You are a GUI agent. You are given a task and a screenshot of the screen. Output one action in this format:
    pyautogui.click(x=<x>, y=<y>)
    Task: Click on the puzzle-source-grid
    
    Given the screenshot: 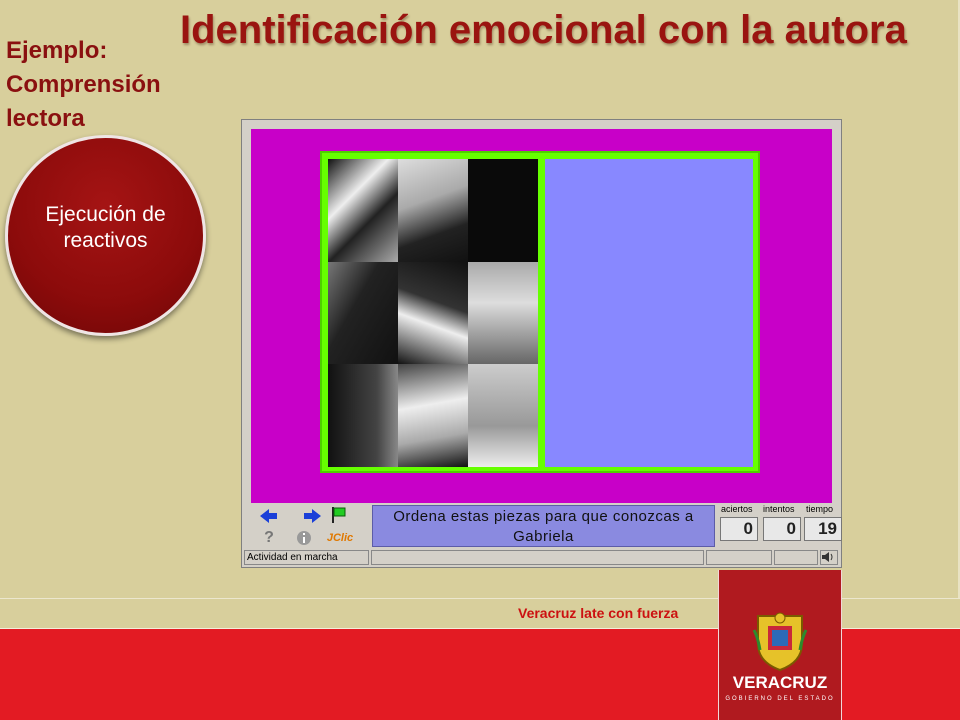 What is the action you would take?
    pyautogui.click(x=433, y=313)
    